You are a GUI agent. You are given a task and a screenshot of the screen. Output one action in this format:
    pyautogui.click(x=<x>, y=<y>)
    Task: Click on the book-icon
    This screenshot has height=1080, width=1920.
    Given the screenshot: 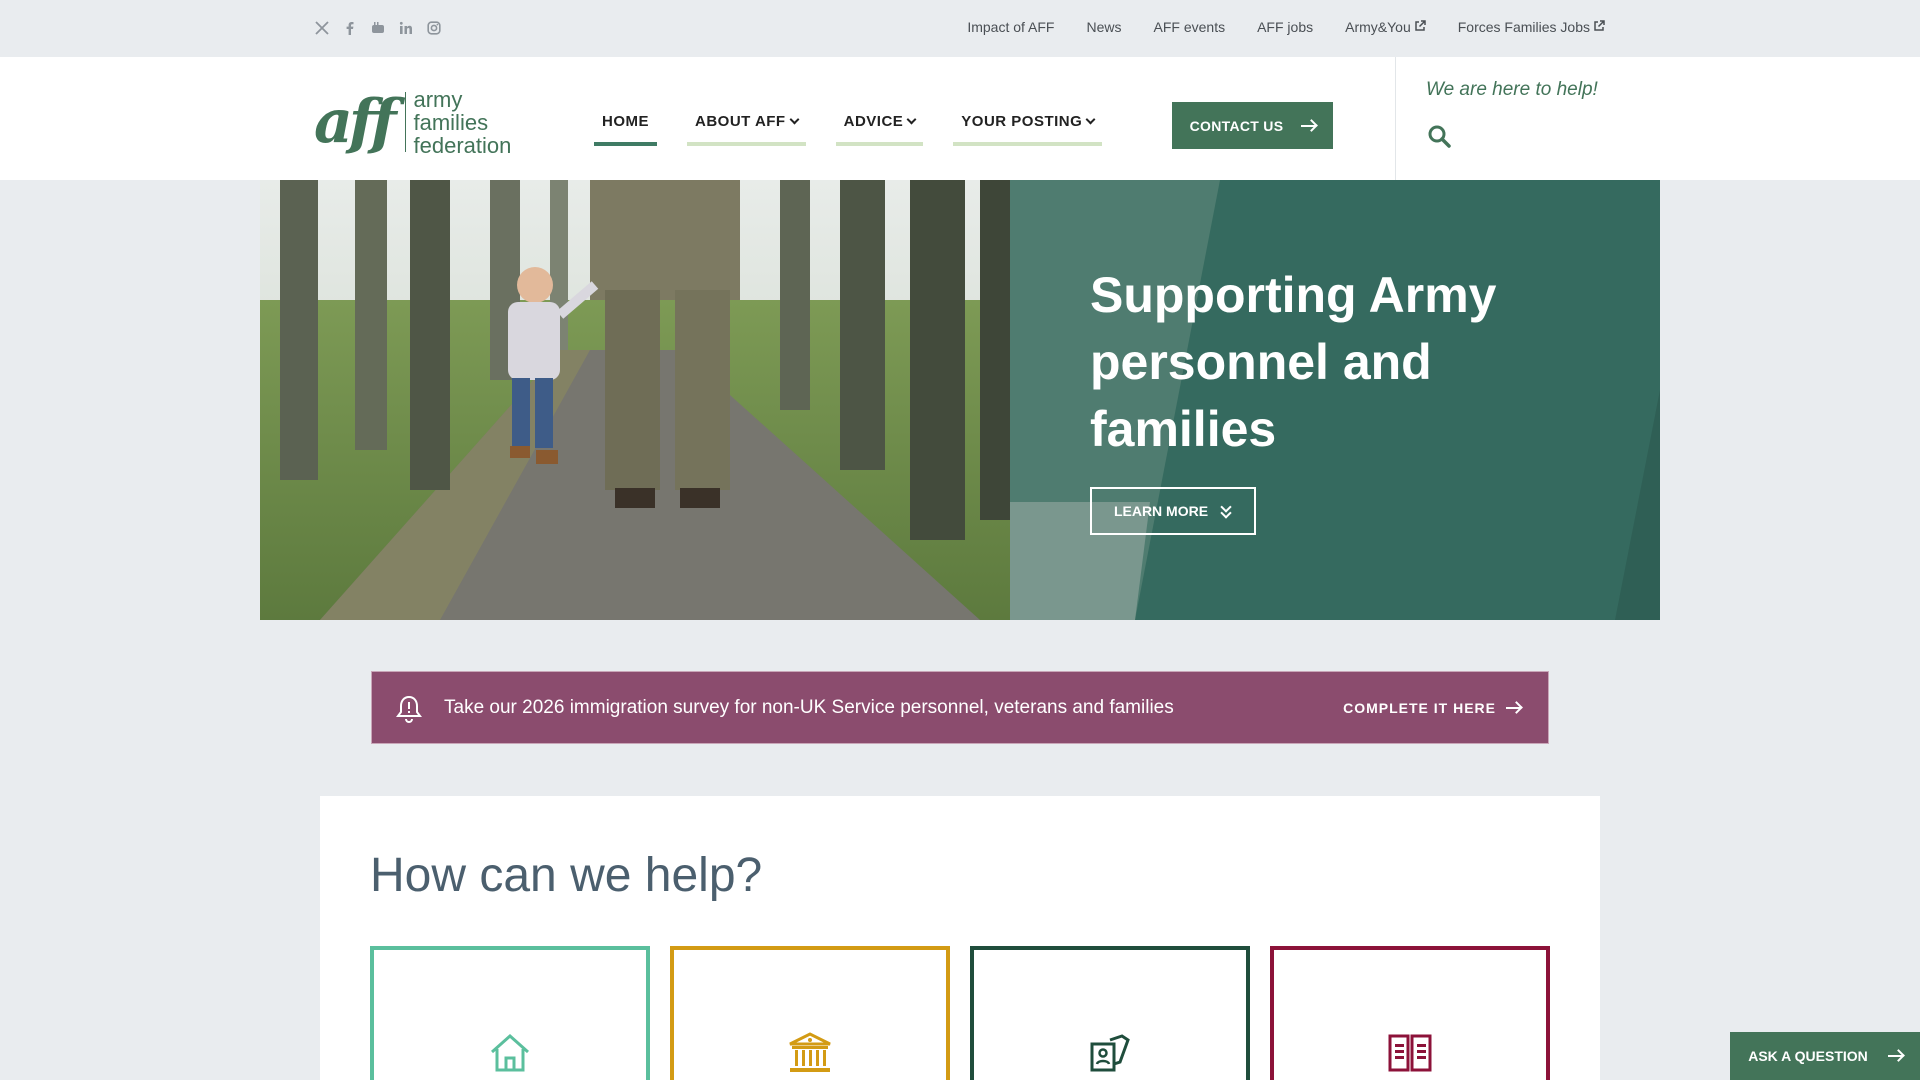 What is the action you would take?
    pyautogui.click(x=1410, y=1053)
    